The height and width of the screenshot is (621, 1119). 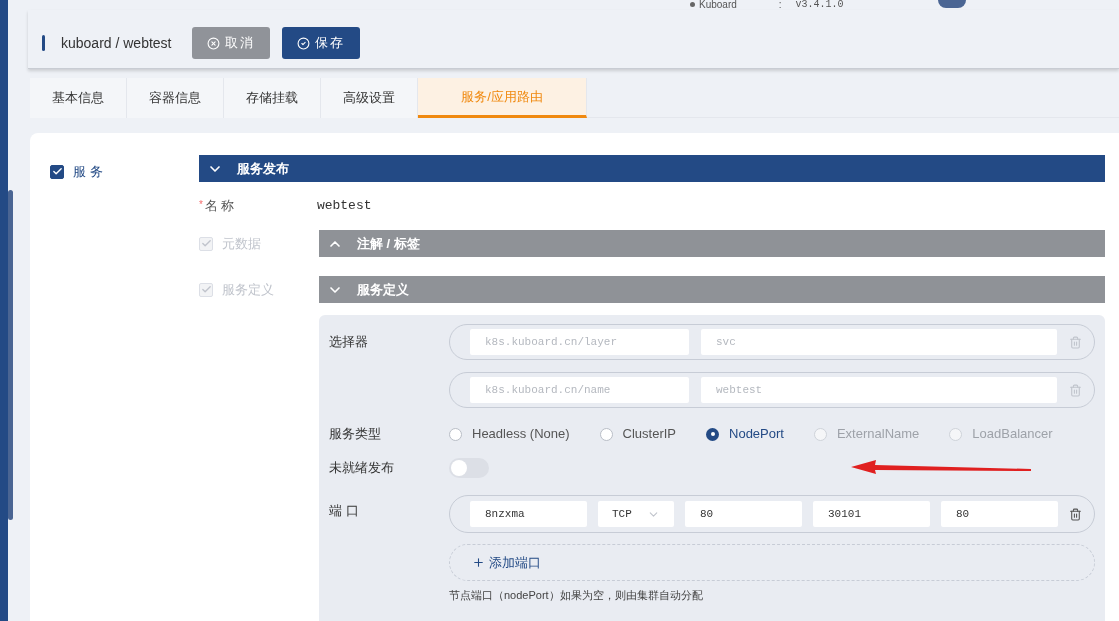 I want to click on hint-text: 节点端口（nodePort）如果为空，则由集群自动分配, so click(x=576, y=595).